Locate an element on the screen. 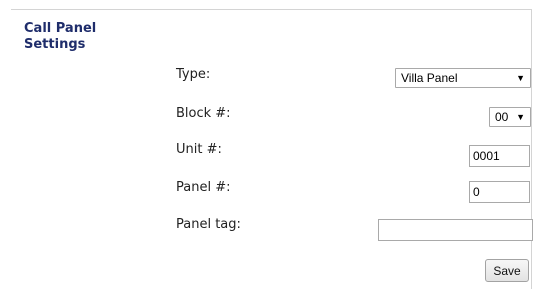  type-select-value: Villa Panel is located at coordinates (429, 78).